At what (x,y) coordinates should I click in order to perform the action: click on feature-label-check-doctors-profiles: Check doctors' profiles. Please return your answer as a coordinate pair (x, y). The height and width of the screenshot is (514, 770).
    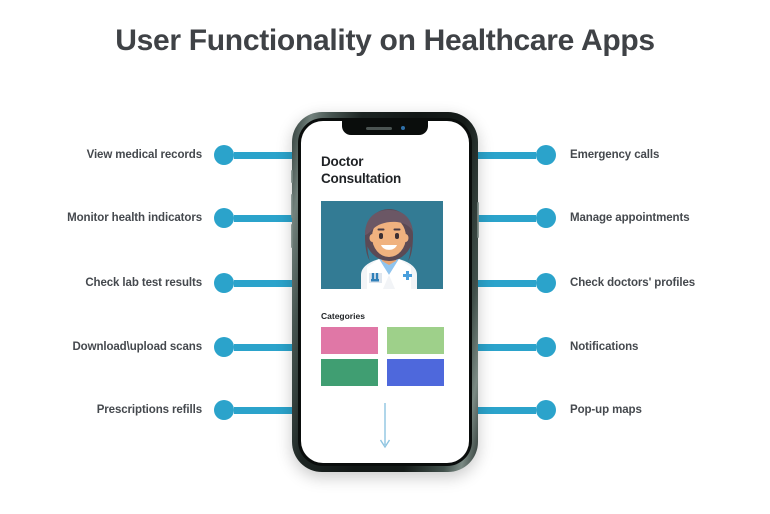
    Looking at the image, I should click on (633, 282).